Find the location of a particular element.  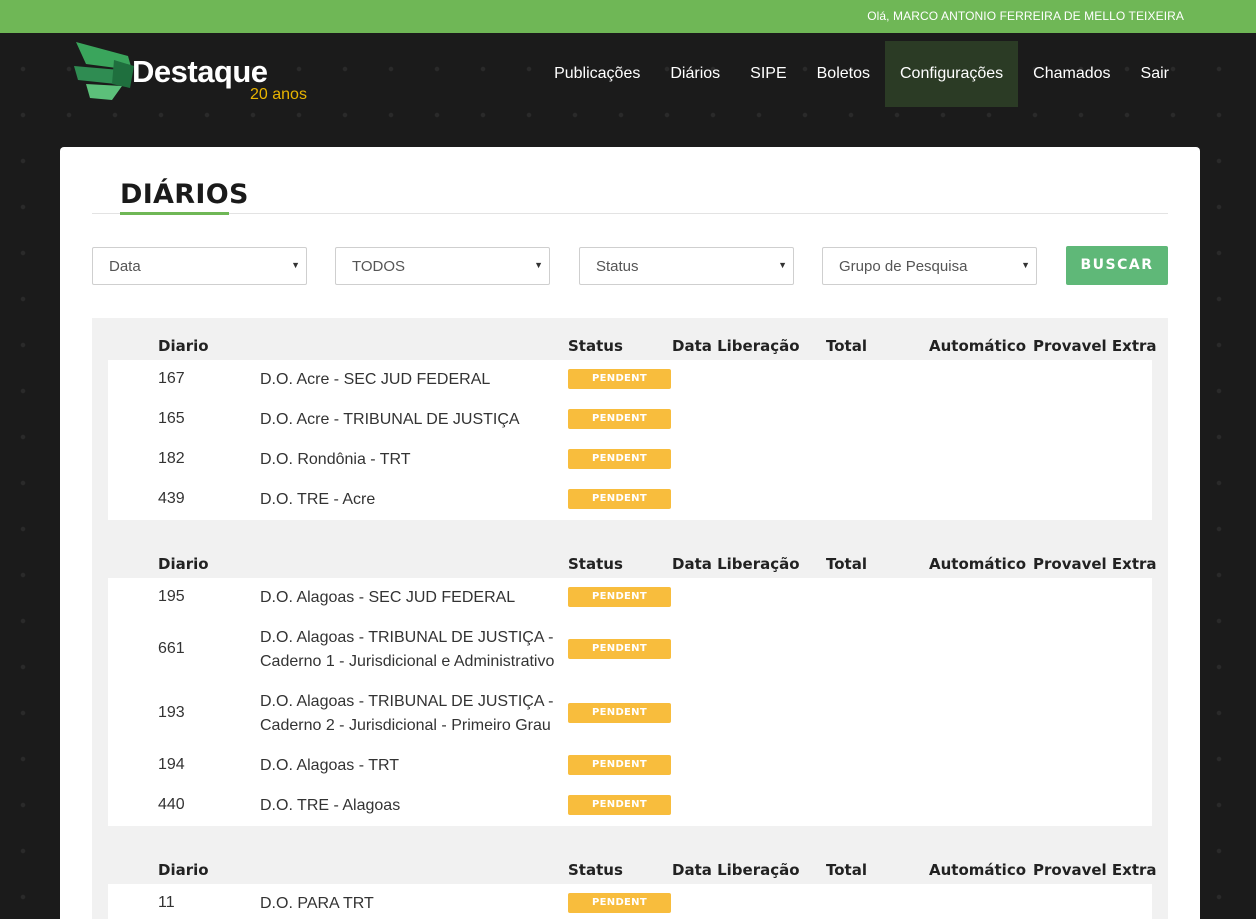

diario-name: D.O. TRE - Acre is located at coordinates (318, 499).